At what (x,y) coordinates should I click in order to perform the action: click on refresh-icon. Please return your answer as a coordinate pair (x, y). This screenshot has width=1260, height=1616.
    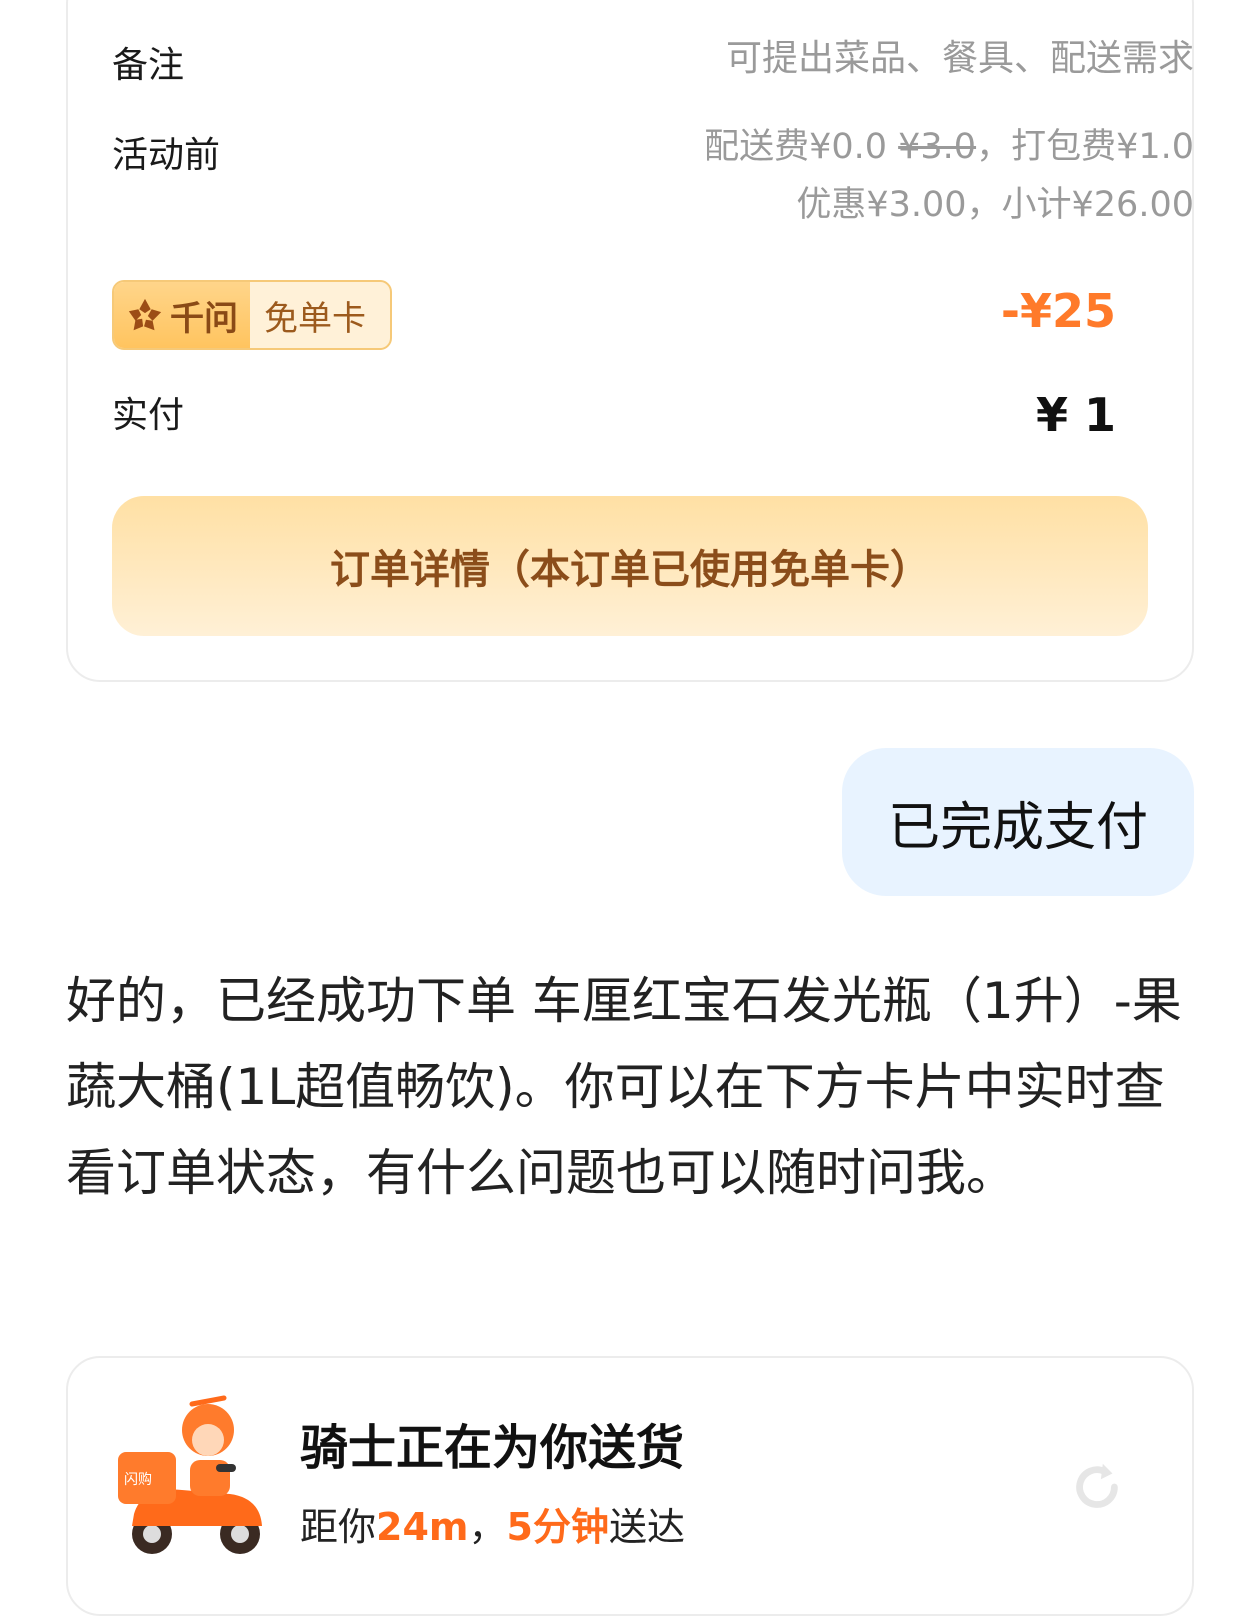
    Looking at the image, I should click on (1097, 1487).